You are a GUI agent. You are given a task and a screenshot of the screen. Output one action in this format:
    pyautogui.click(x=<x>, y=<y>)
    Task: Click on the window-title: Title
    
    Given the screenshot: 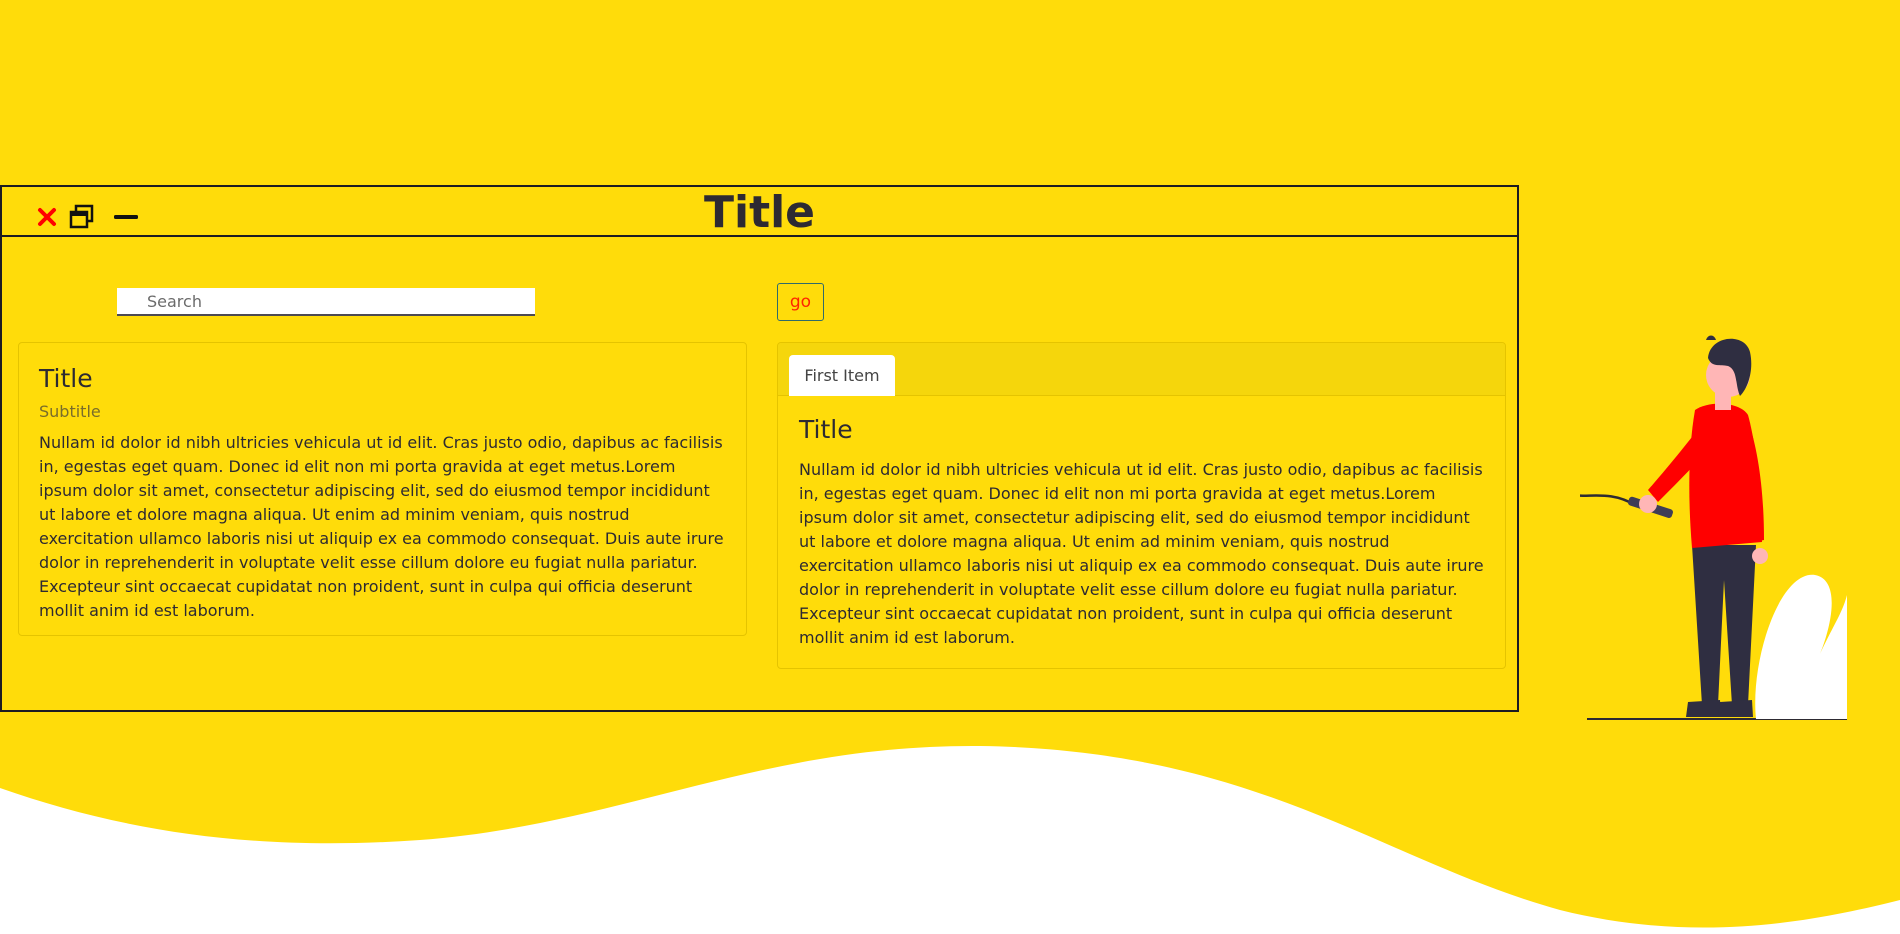 What is the action you would take?
    pyautogui.click(x=759, y=212)
    